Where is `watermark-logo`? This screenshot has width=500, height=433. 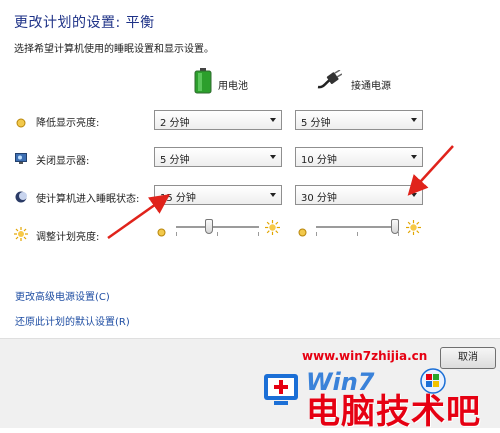
watermark-logo is located at coordinates (282, 394).